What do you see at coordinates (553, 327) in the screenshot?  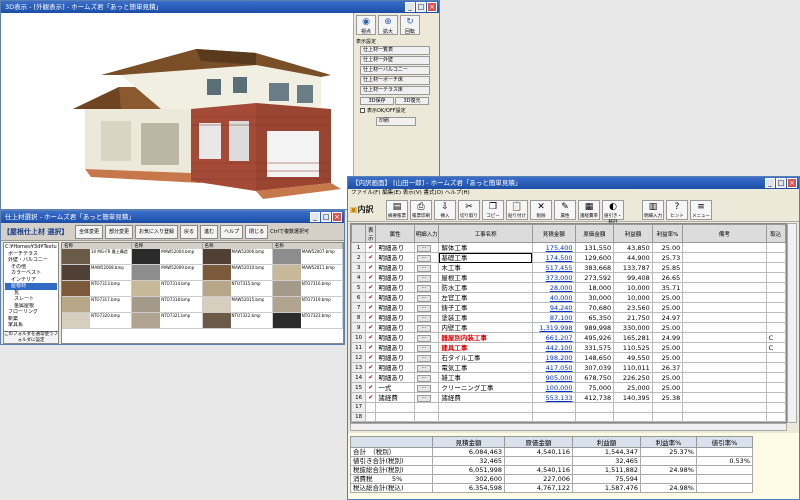 I see `estimate-cell: 1,319,998` at bounding box center [553, 327].